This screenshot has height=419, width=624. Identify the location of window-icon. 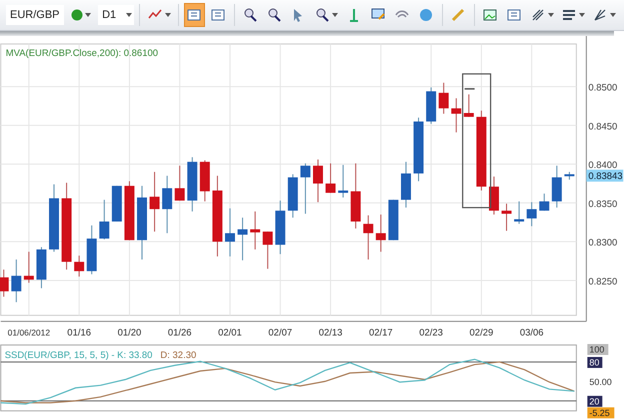
(218, 14).